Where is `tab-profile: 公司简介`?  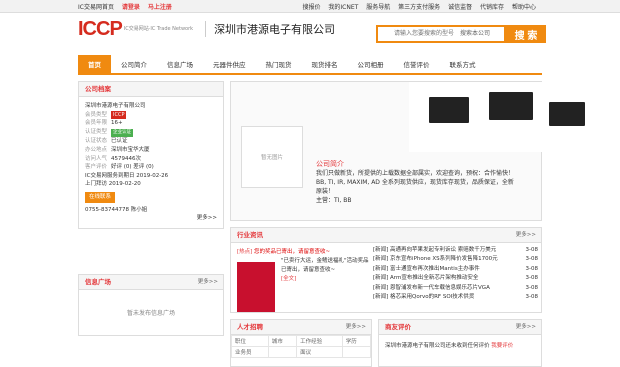 tab-profile: 公司简介 is located at coordinates (134, 64).